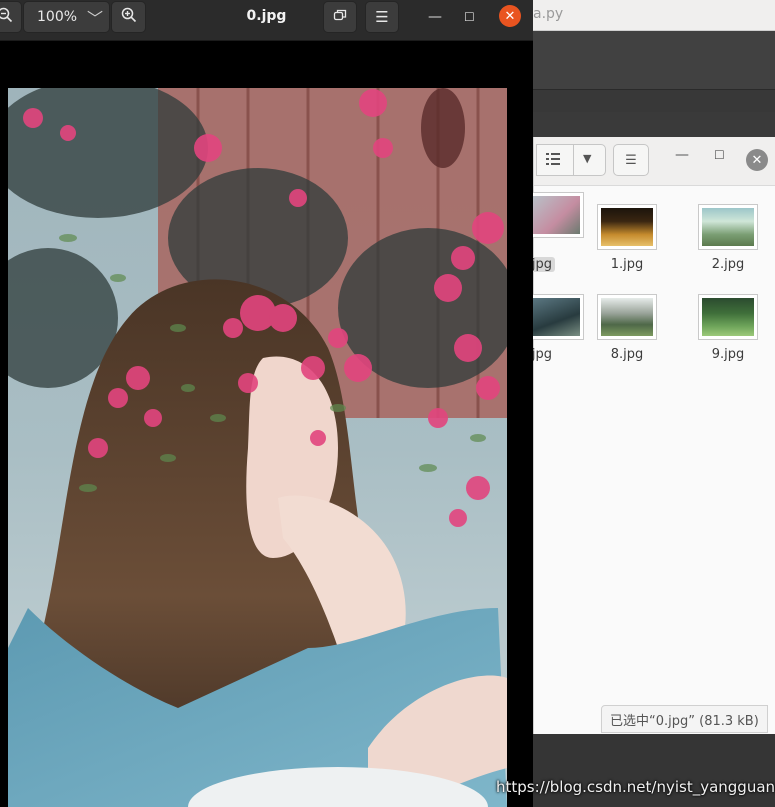 The image size is (775, 807). I want to click on file-label-9: 9.jpg, so click(728, 354).